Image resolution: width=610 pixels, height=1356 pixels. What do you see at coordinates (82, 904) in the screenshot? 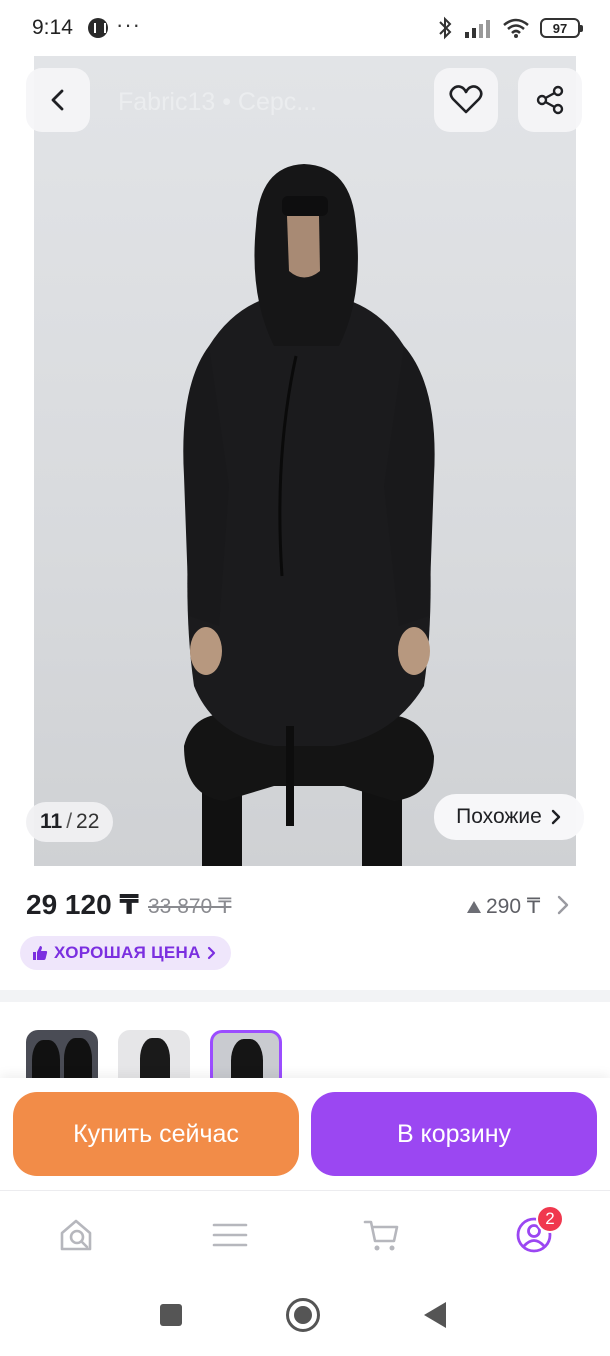
I see `current-price: 29 120 ₸` at bounding box center [82, 904].